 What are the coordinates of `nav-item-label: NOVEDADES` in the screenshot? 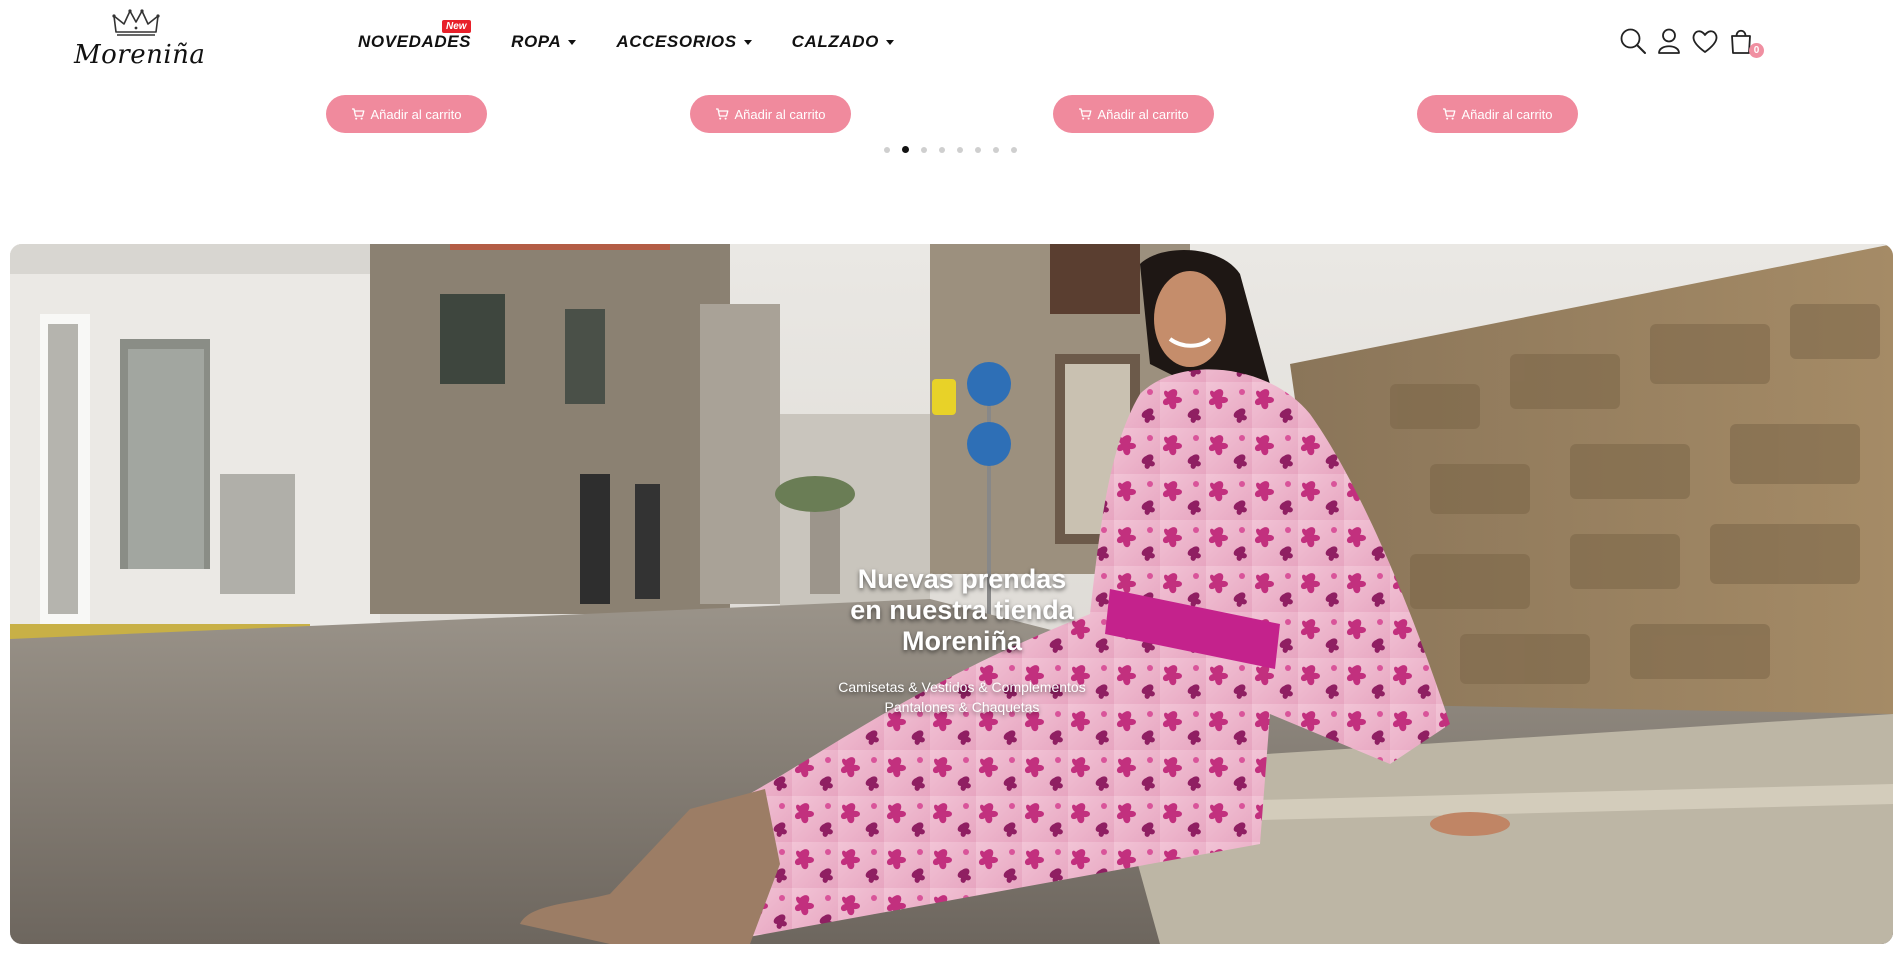 It's located at (415, 41).